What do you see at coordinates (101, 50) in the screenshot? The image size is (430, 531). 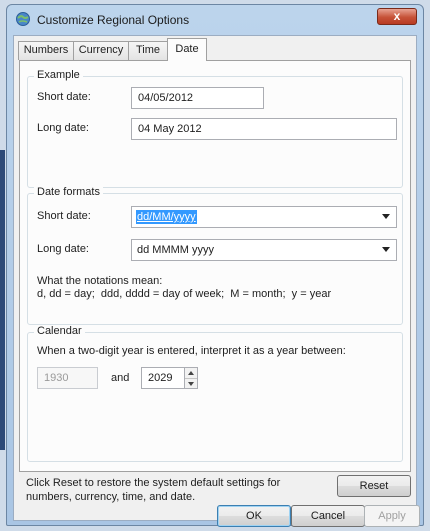 I see `tab-currency: Currency` at bounding box center [101, 50].